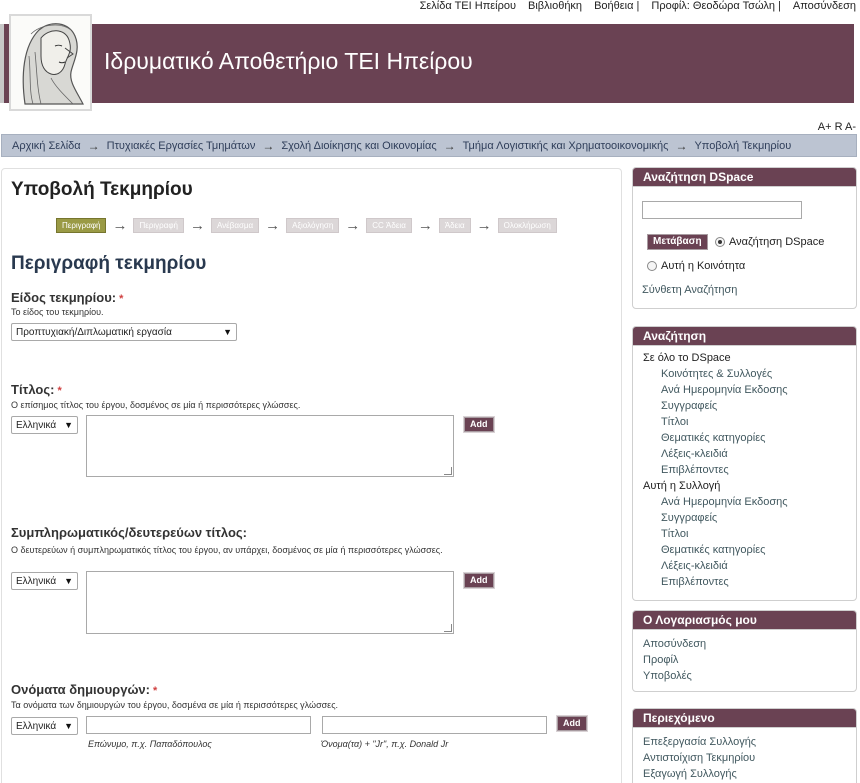 The height and width of the screenshot is (783, 860). Describe the element at coordinates (744, 177) in the screenshot. I see `sidebar-search-title: Αναζήτηση DSpace` at that location.